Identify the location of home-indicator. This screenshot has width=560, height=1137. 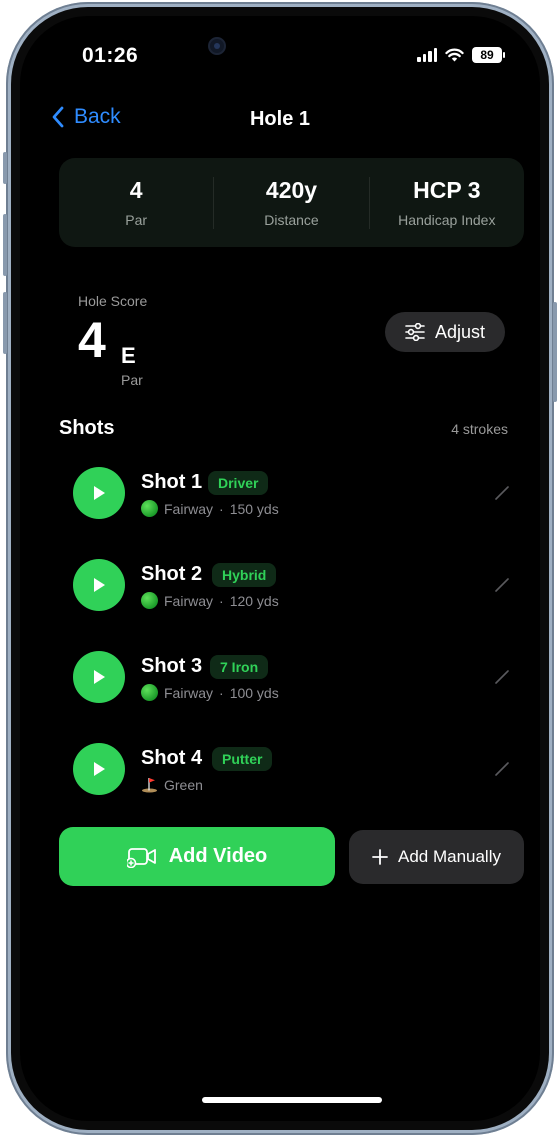
(292, 1100).